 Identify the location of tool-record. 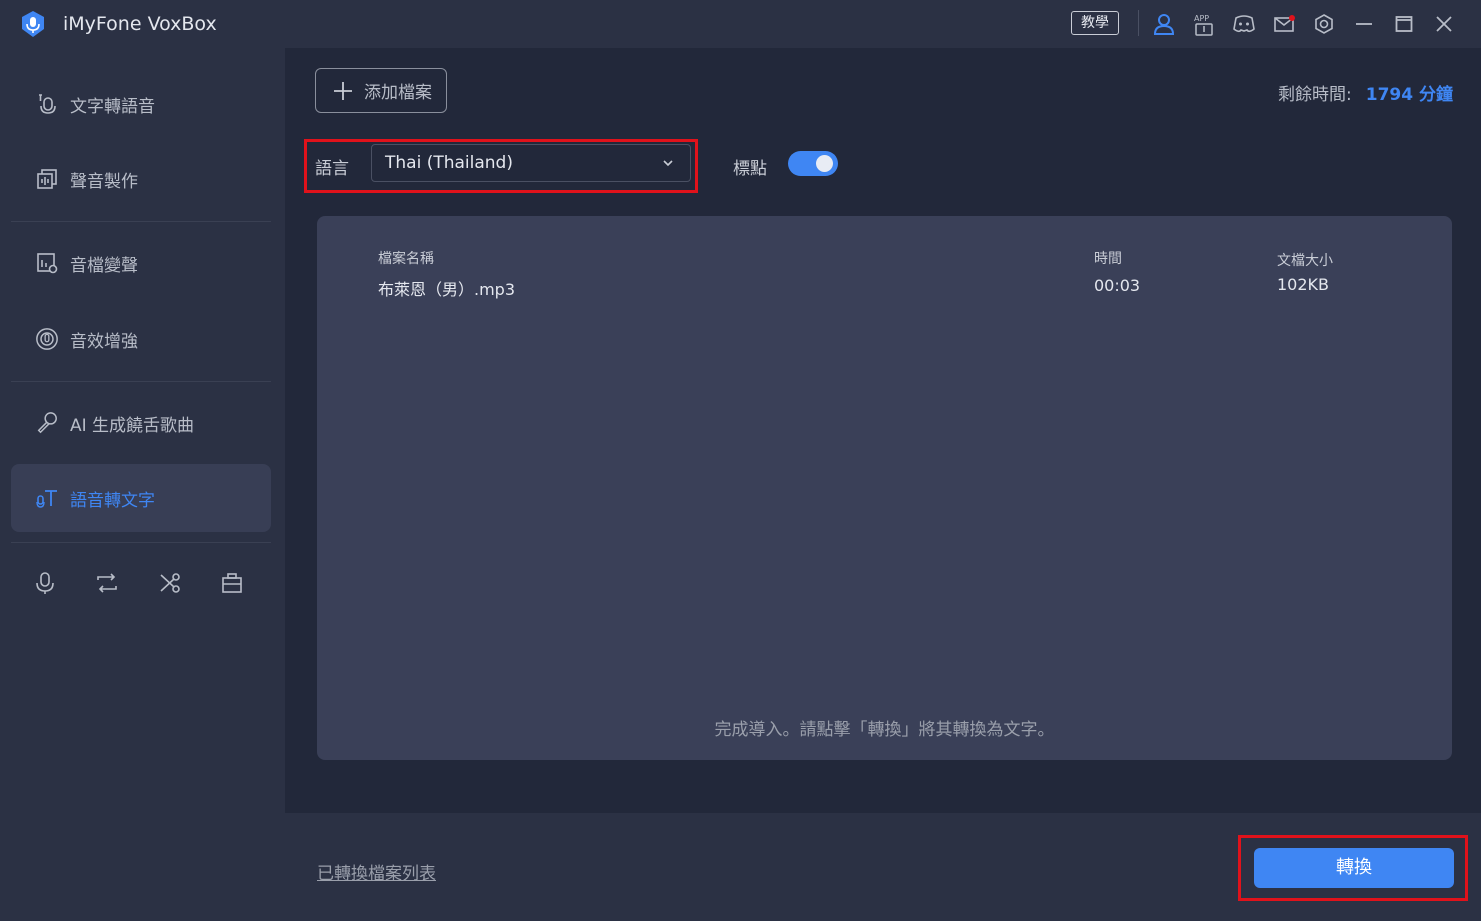
(45, 583).